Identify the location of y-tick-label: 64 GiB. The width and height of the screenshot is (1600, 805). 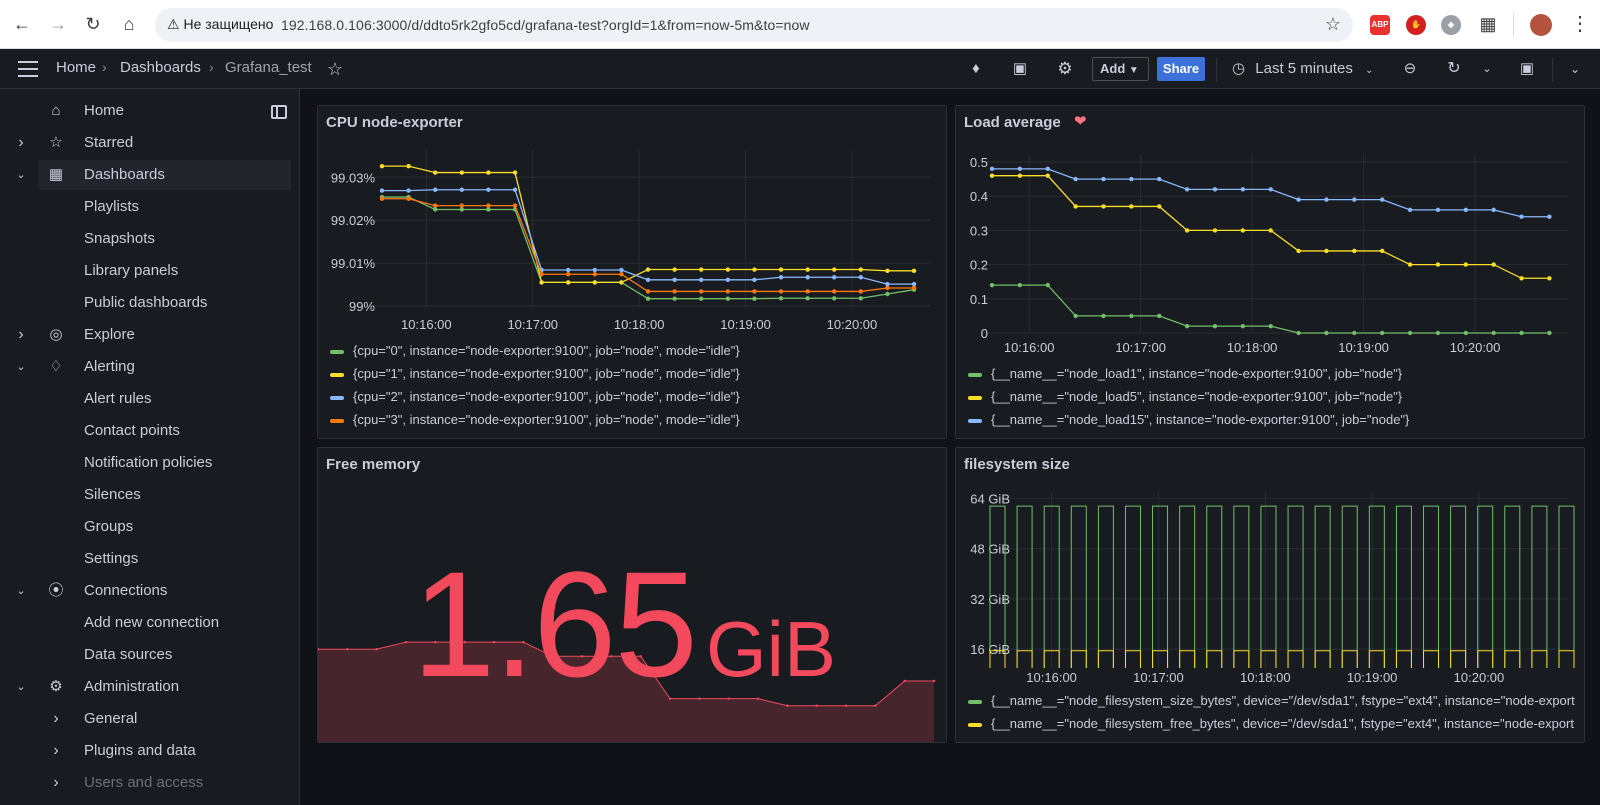
(990, 498).